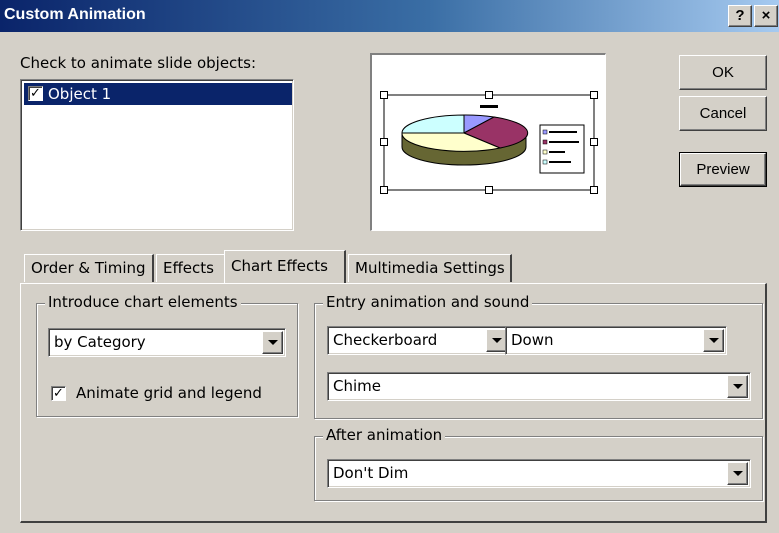 The image size is (779, 533). I want to click on entry-sound-select: Chime, so click(539, 386).